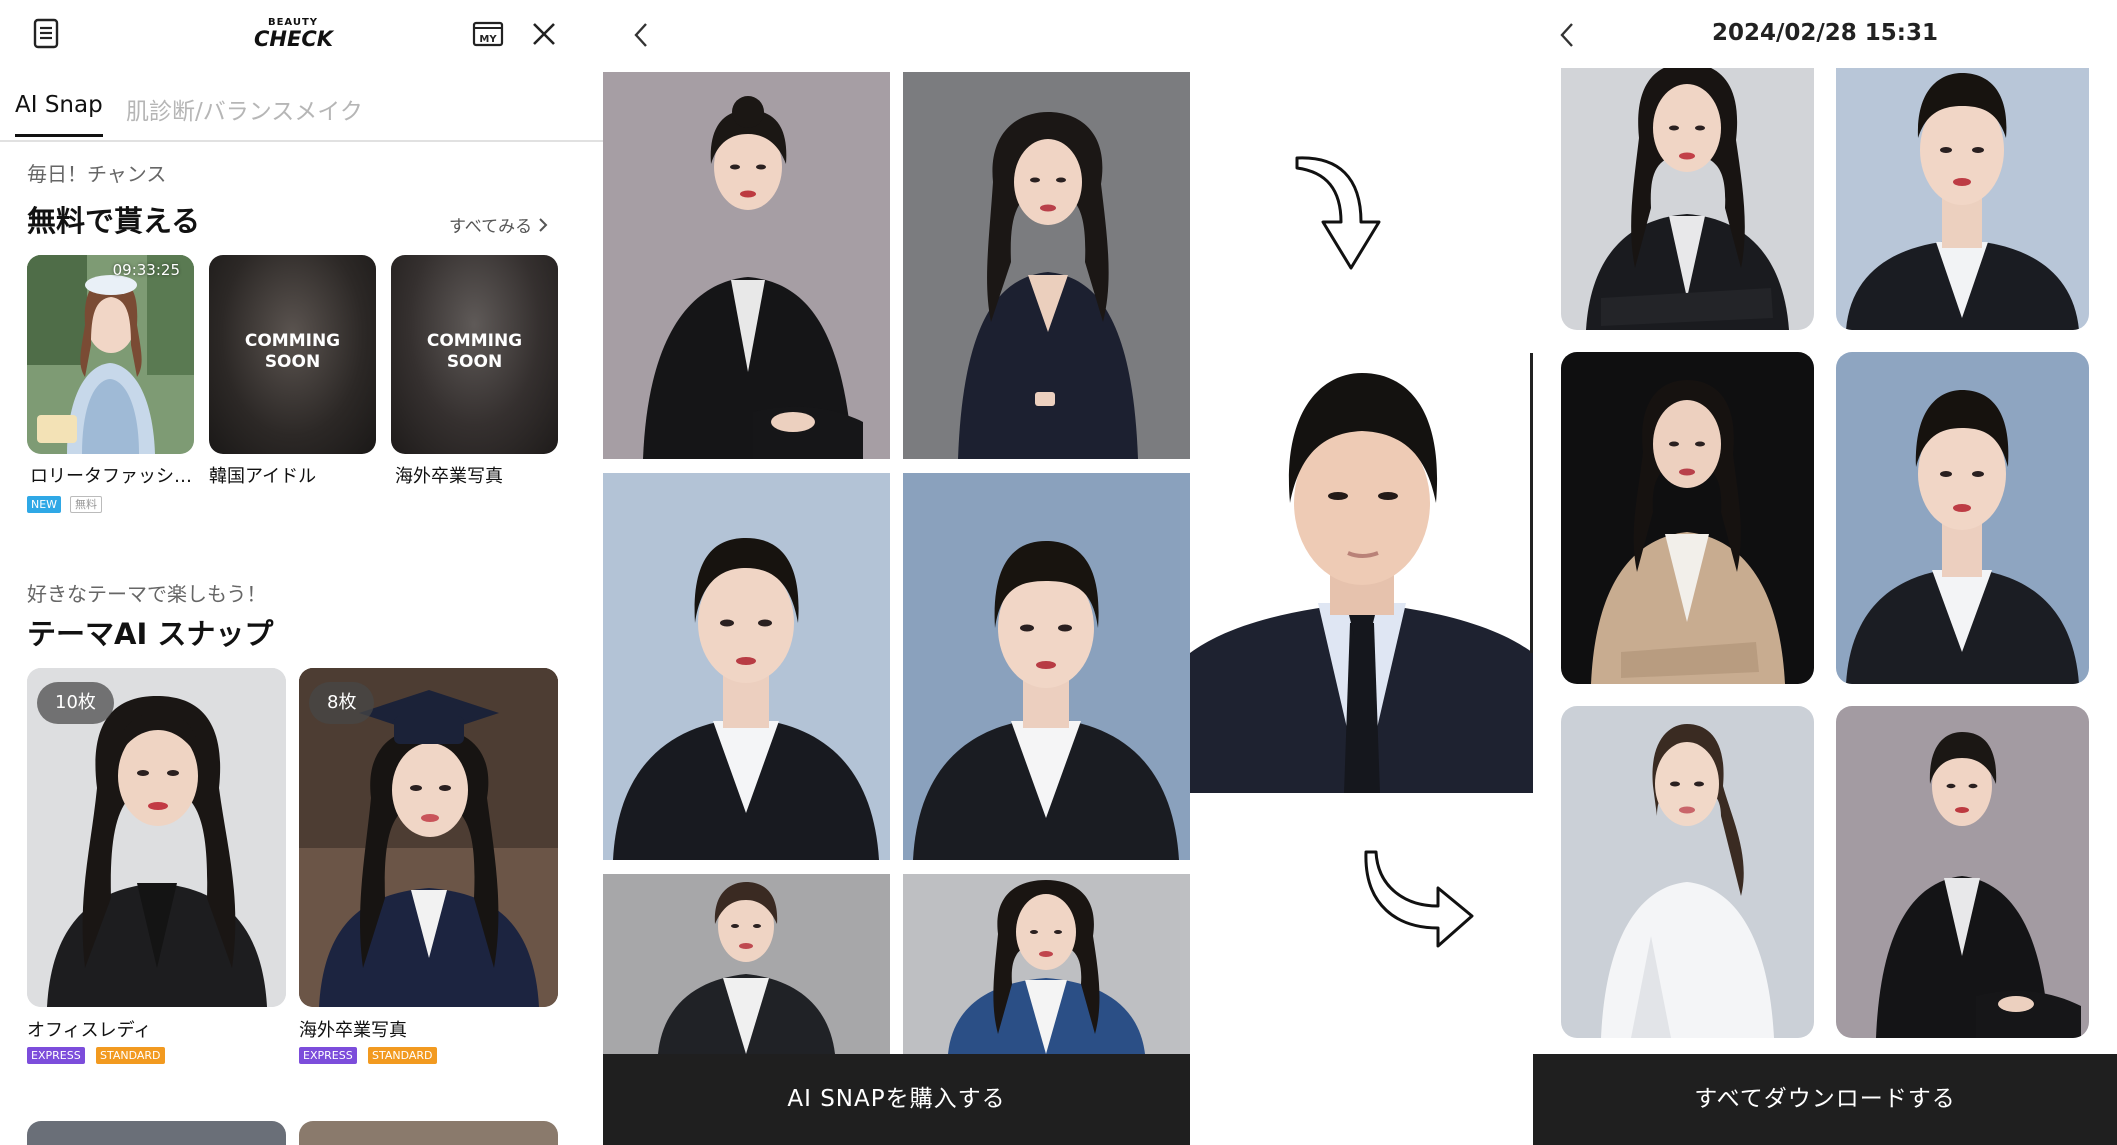 The image size is (2117, 1145). Describe the element at coordinates (150, 634) in the screenshot. I see `theme-section-title: テーマAI スナップ` at that location.